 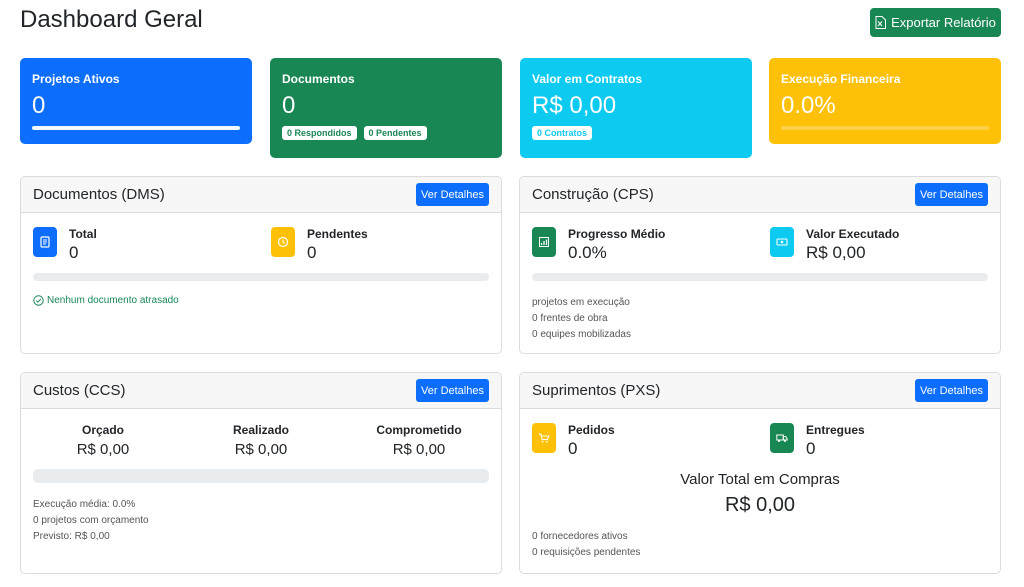 I want to click on kpi-pedidos: Pedidos 0, so click(x=573, y=441).